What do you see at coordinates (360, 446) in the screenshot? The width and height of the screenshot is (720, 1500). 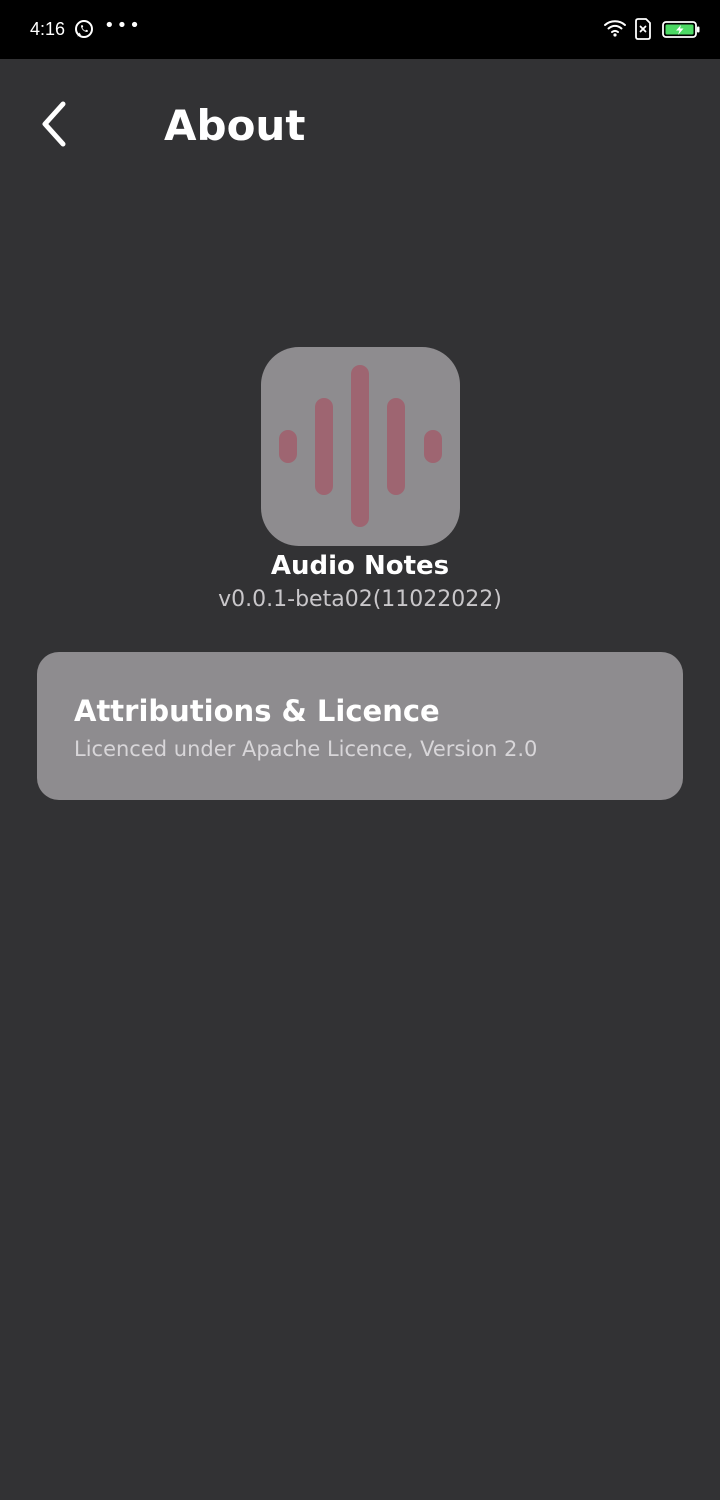 I see `audio-waveform-icon` at bounding box center [360, 446].